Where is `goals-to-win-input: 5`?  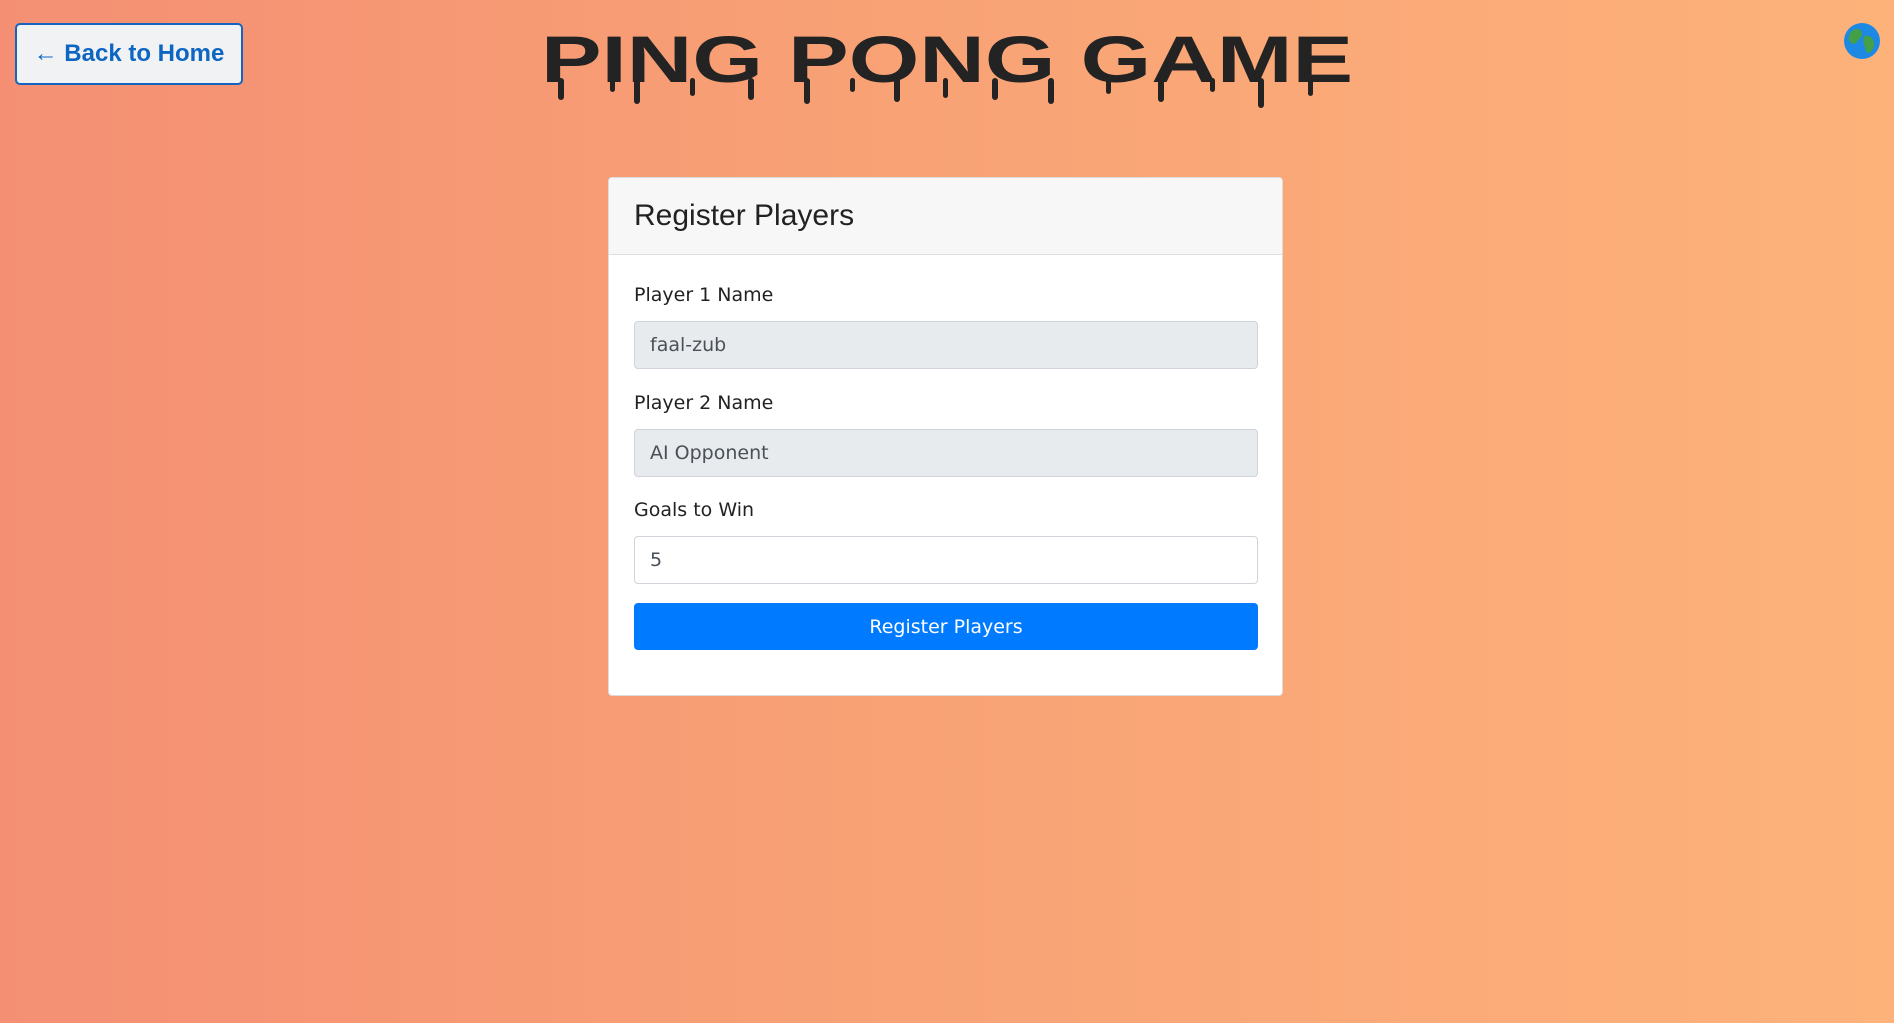
goals-to-win-input: 5 is located at coordinates (946, 560).